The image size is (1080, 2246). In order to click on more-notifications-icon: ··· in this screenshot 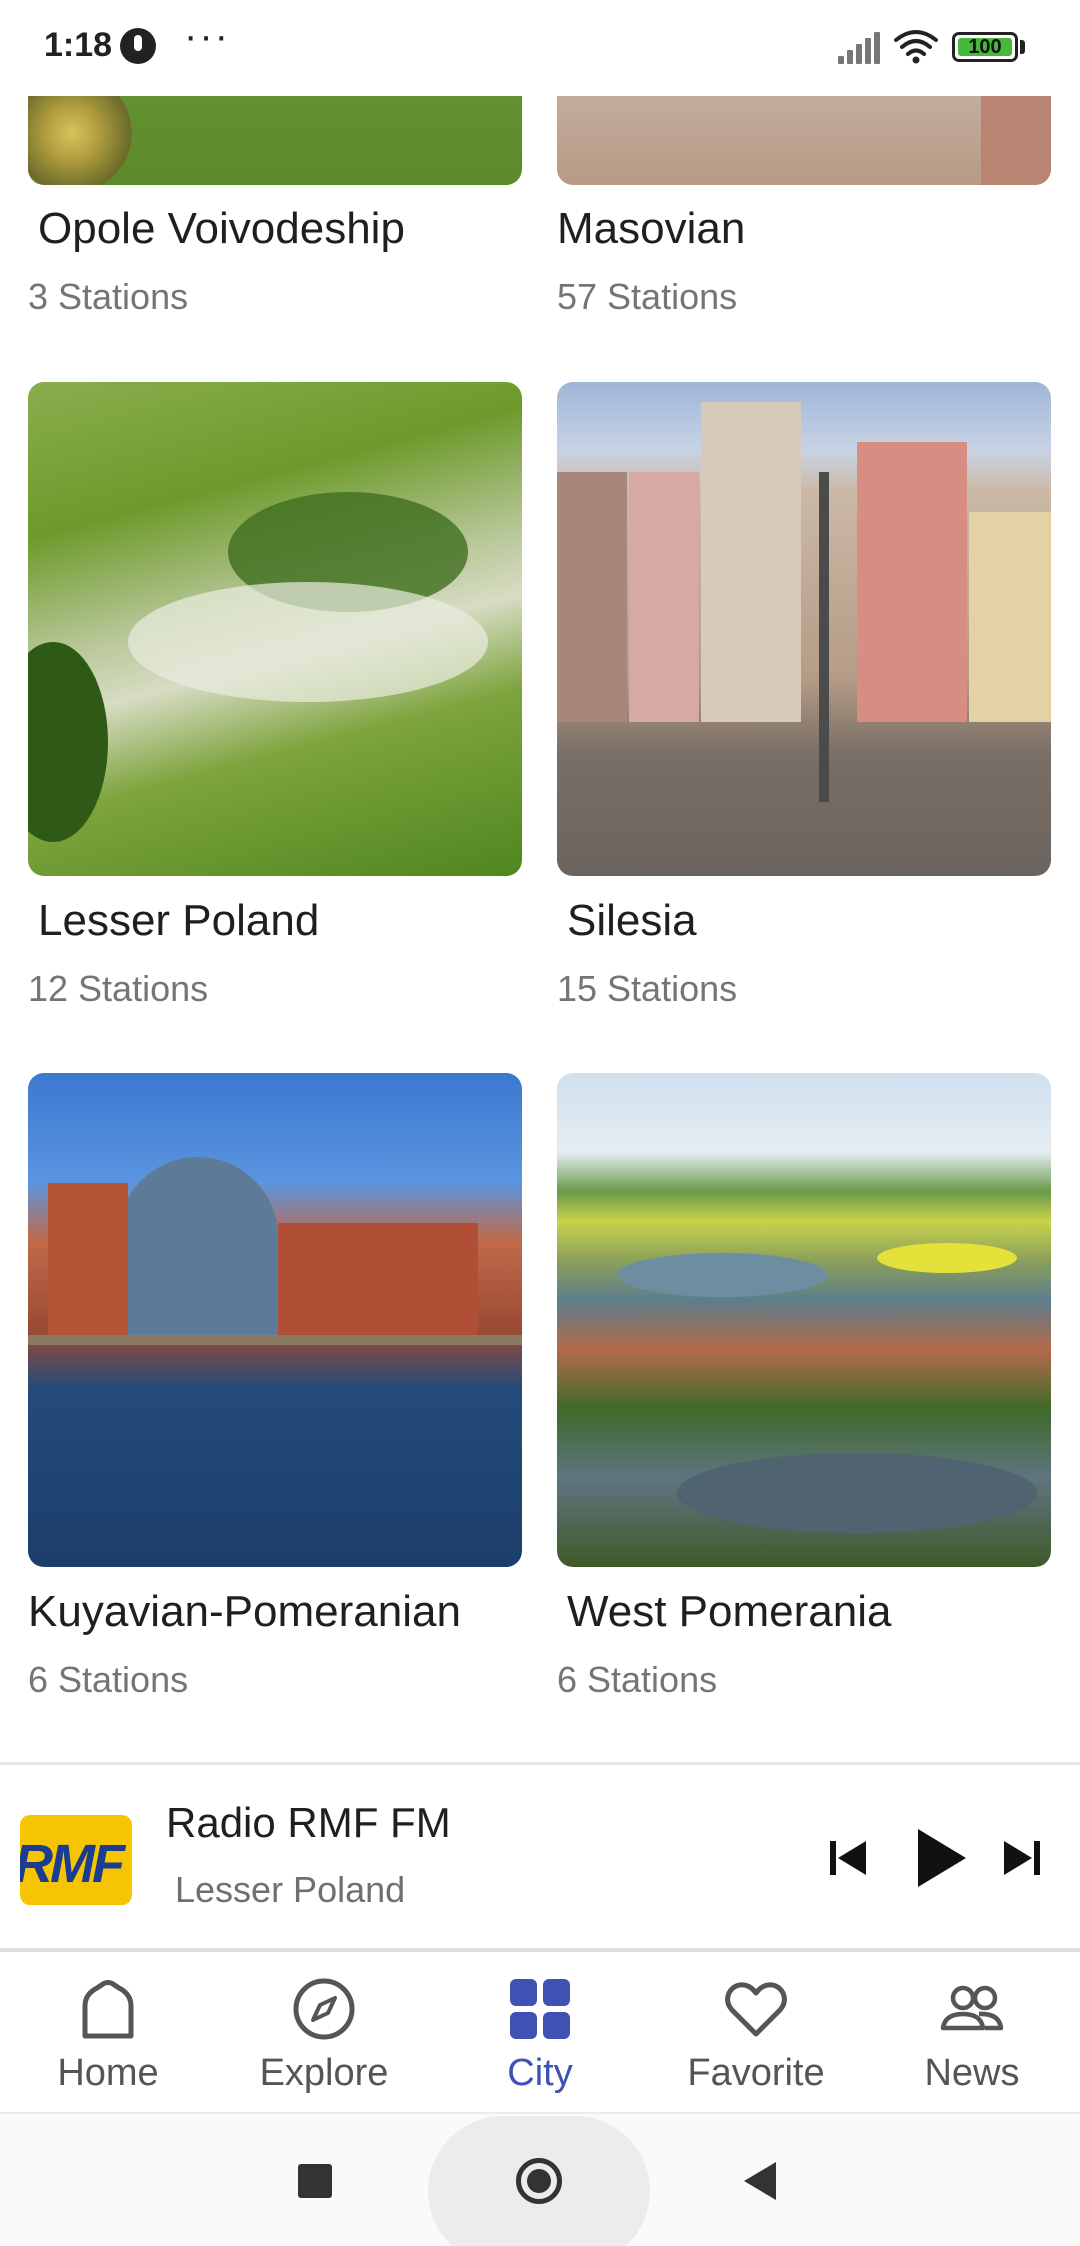, I will do `click(207, 36)`.